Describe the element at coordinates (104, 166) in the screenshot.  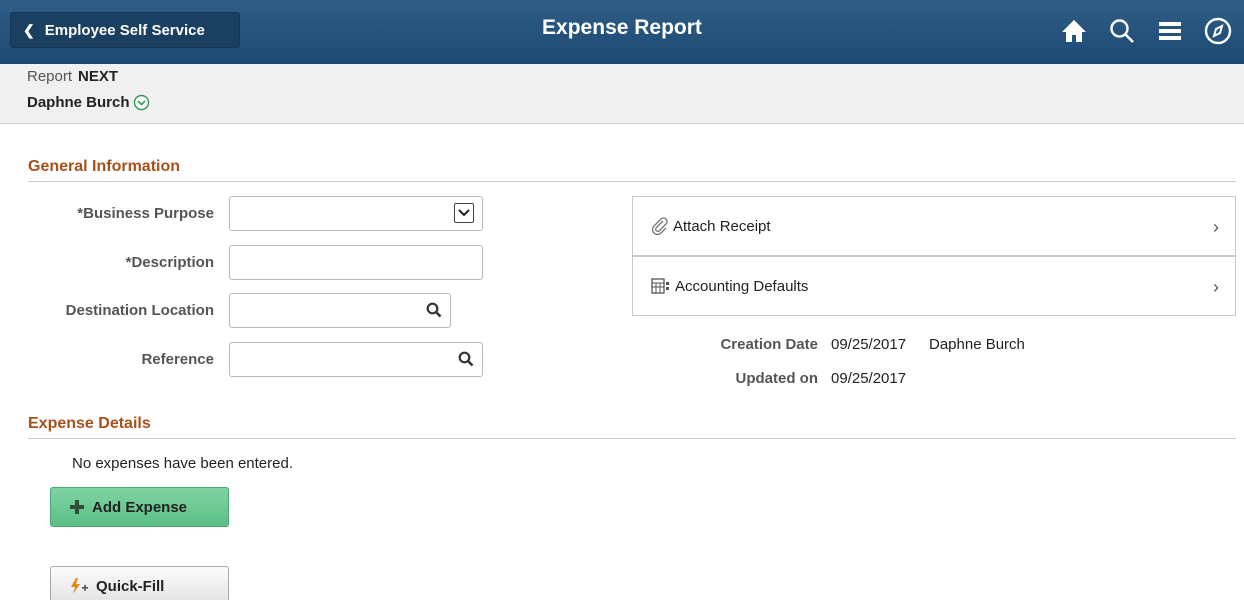
I see `general-information-title: General Information` at that location.